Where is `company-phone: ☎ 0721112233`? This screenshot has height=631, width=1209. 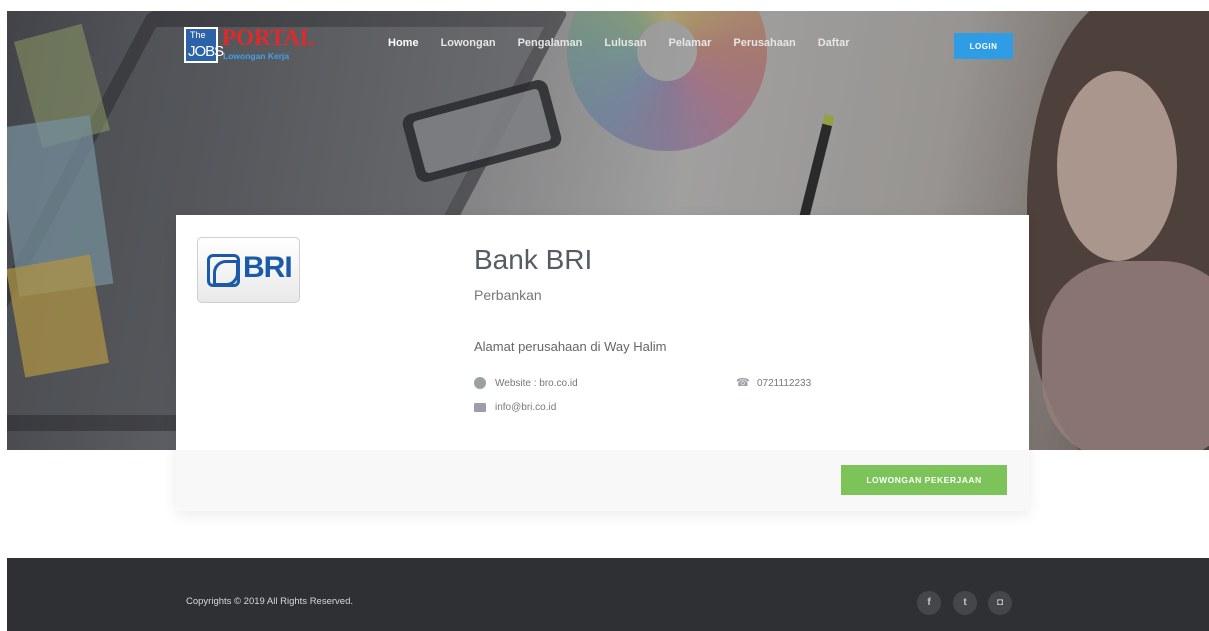
company-phone: ☎ 0721112233 is located at coordinates (773, 383).